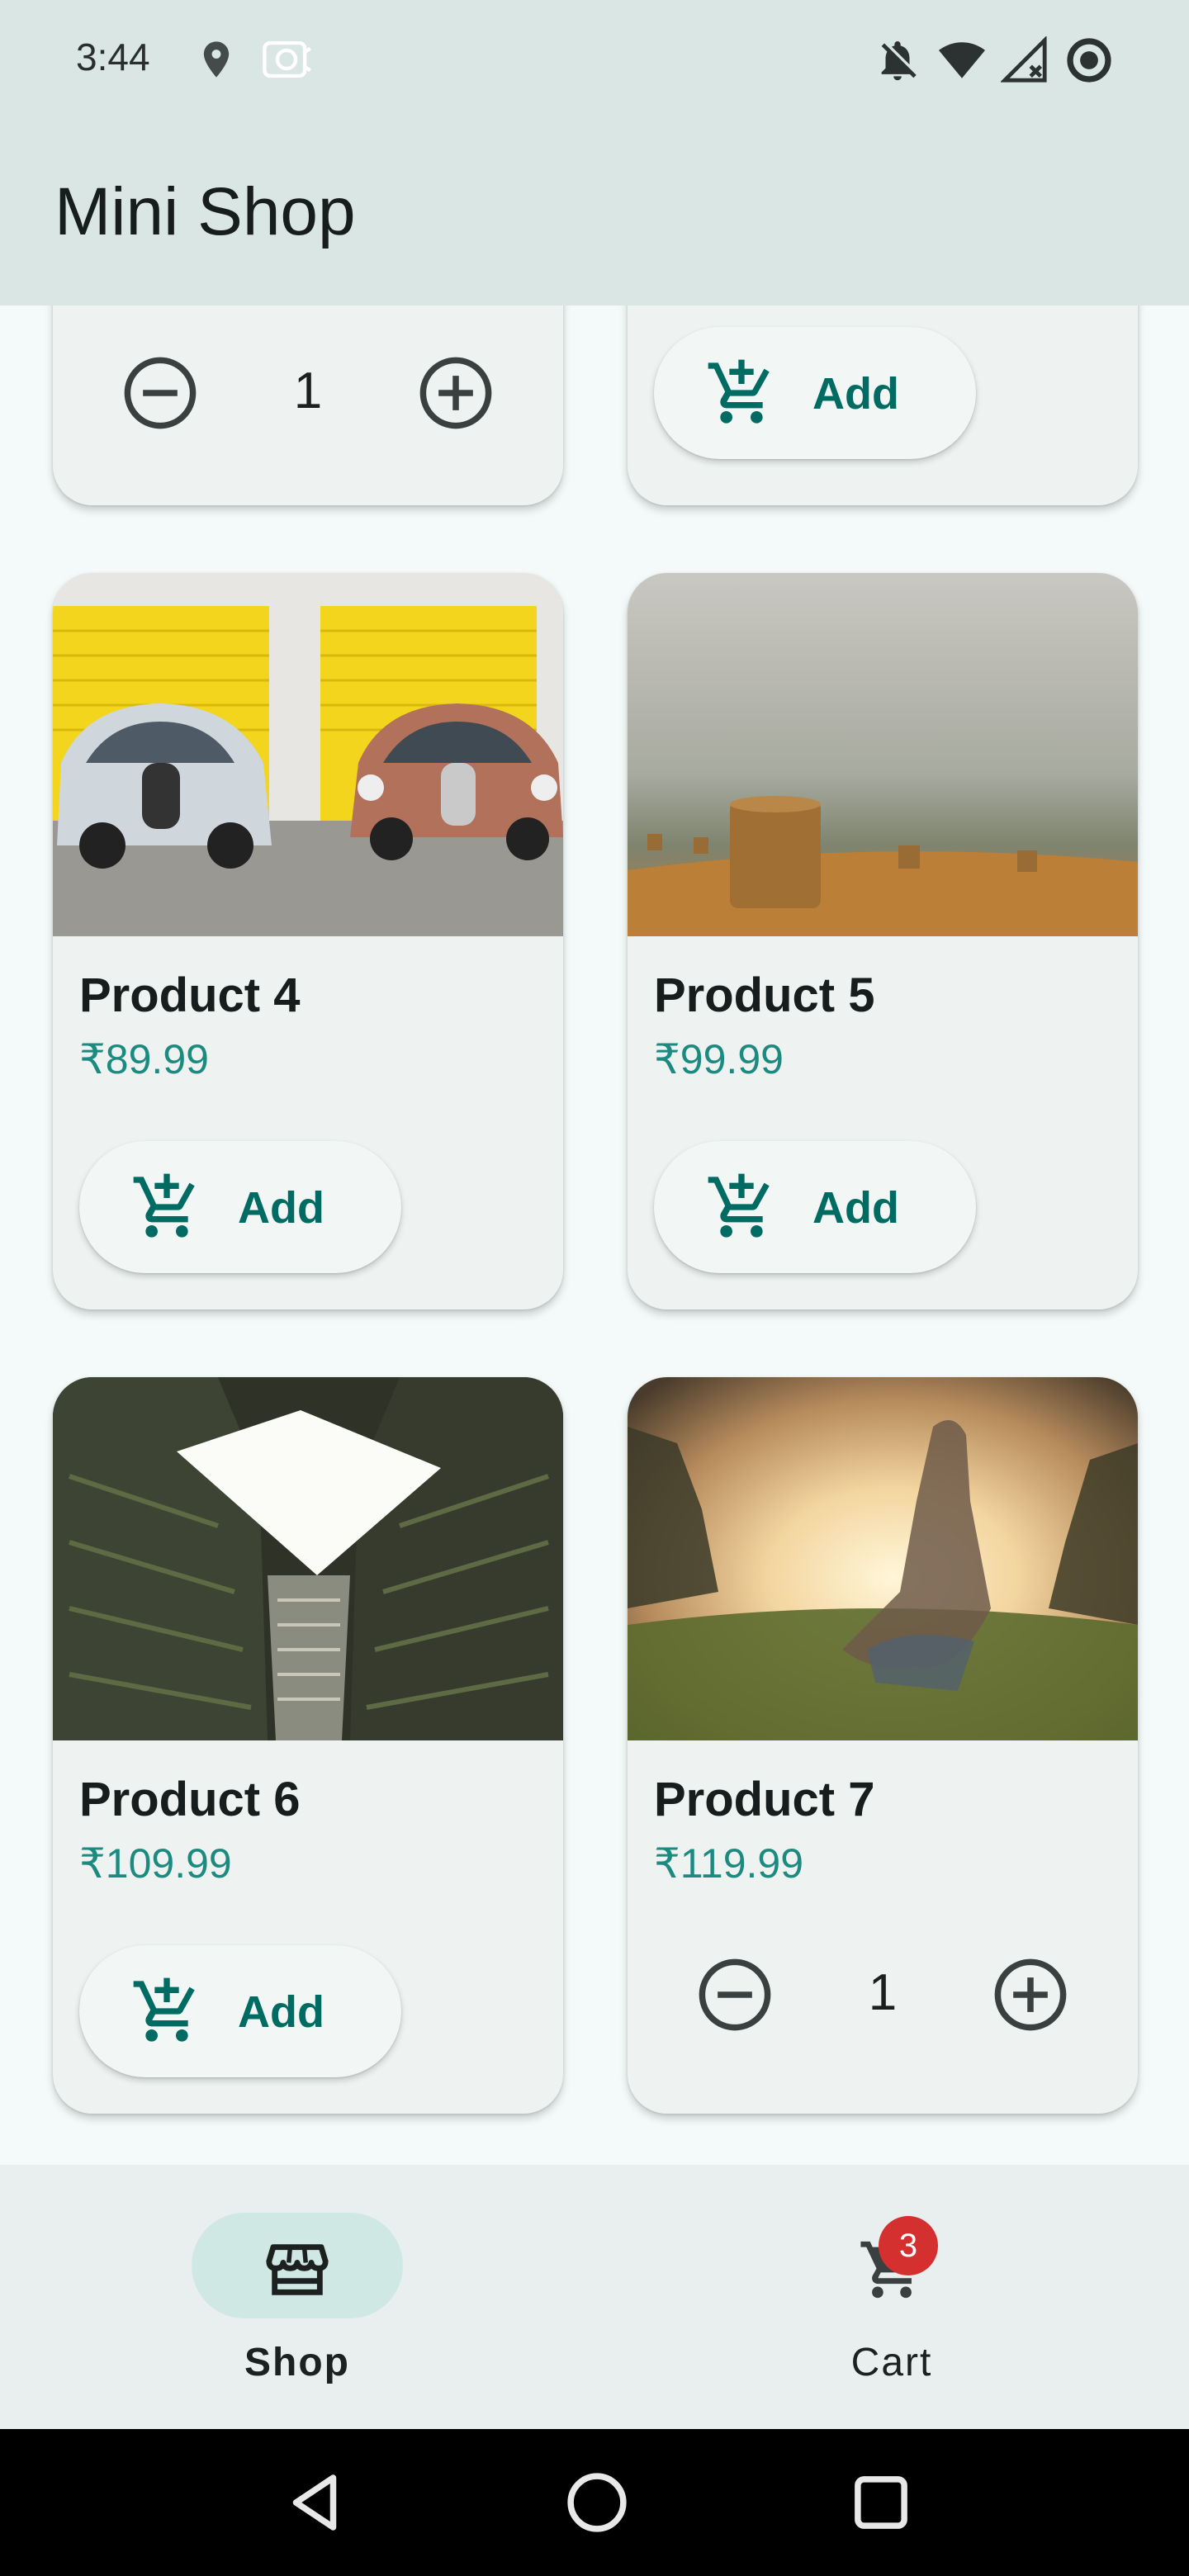 The image size is (1189, 2576). Describe the element at coordinates (883, 941) in the screenshot. I see `product-card: Product 5 ₹99.99 Add` at that location.